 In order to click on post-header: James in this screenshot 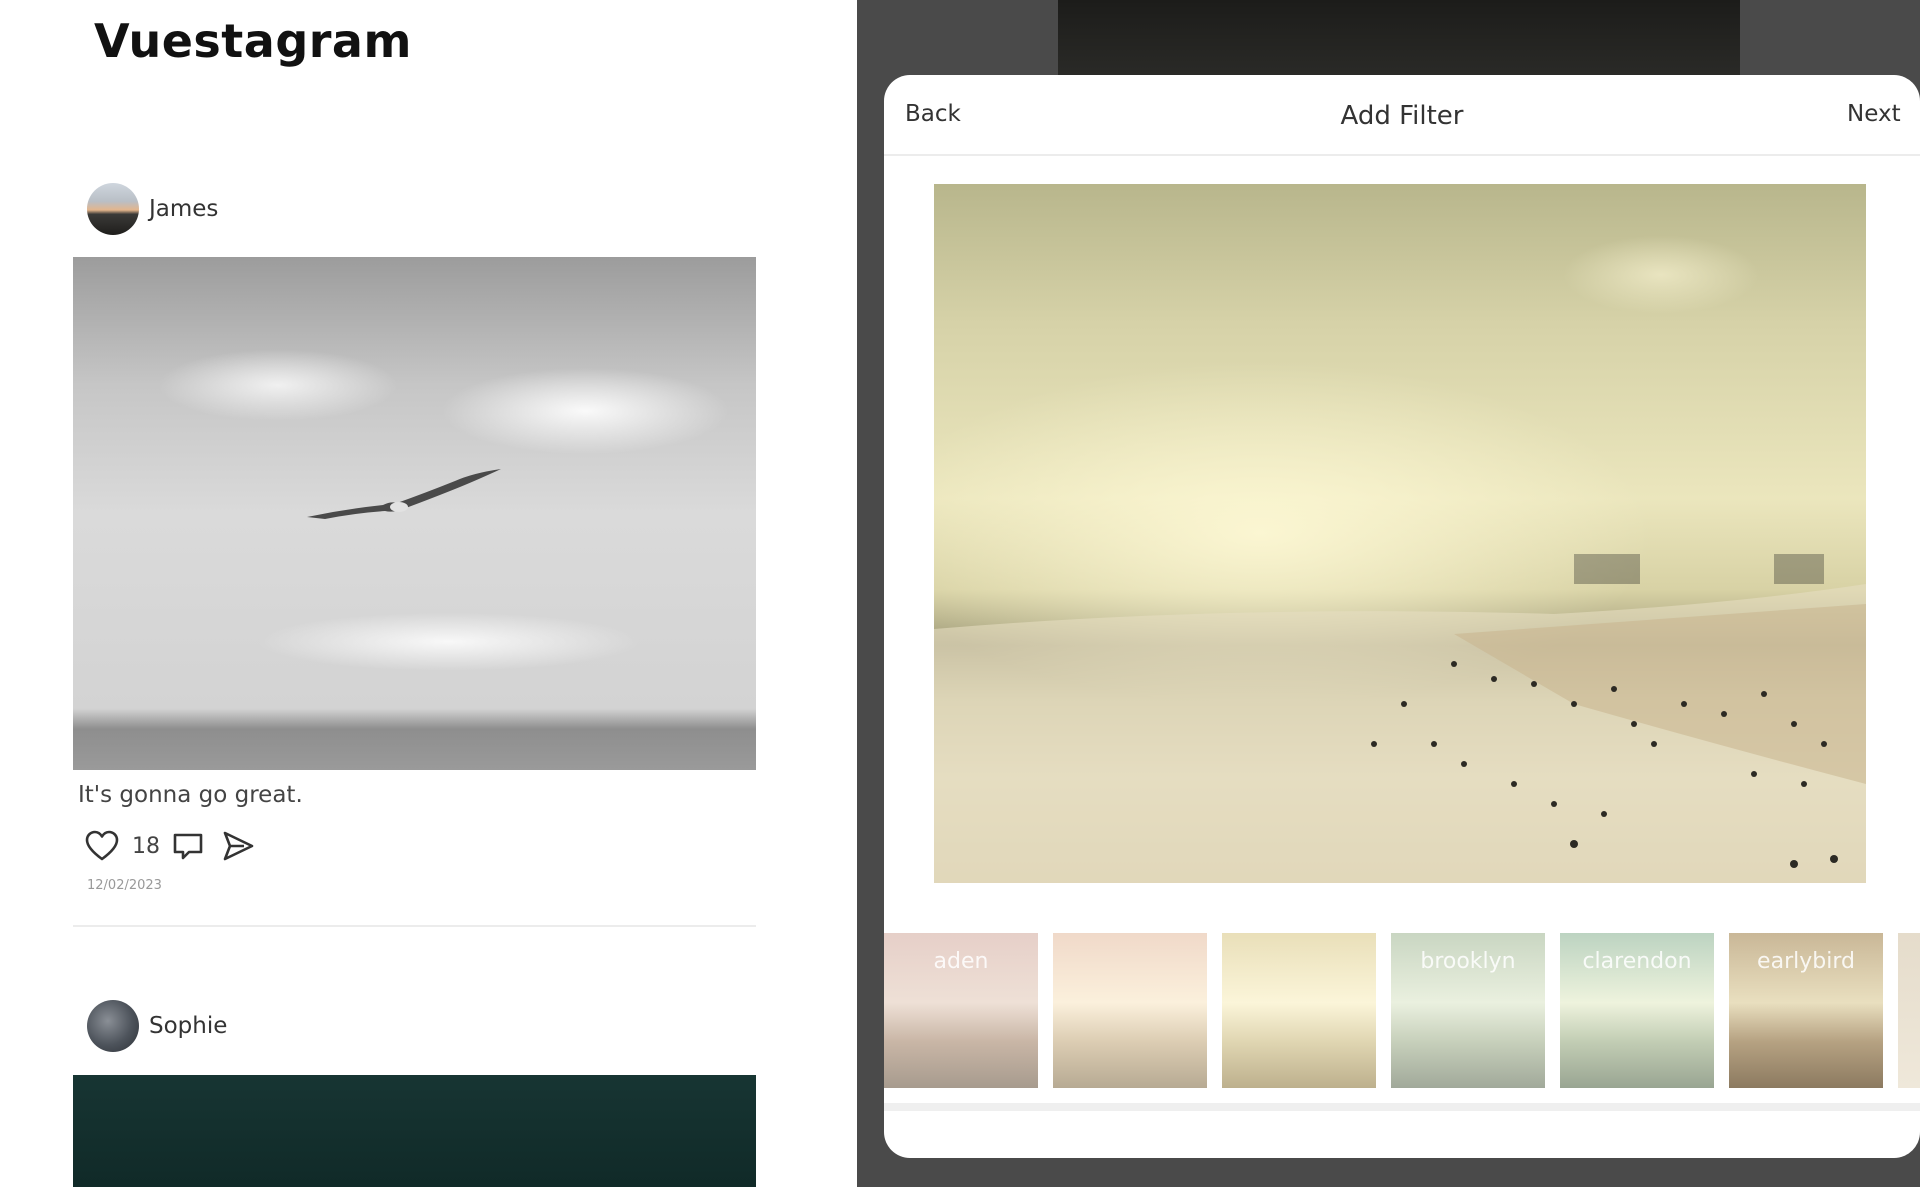, I will do `click(152, 209)`.